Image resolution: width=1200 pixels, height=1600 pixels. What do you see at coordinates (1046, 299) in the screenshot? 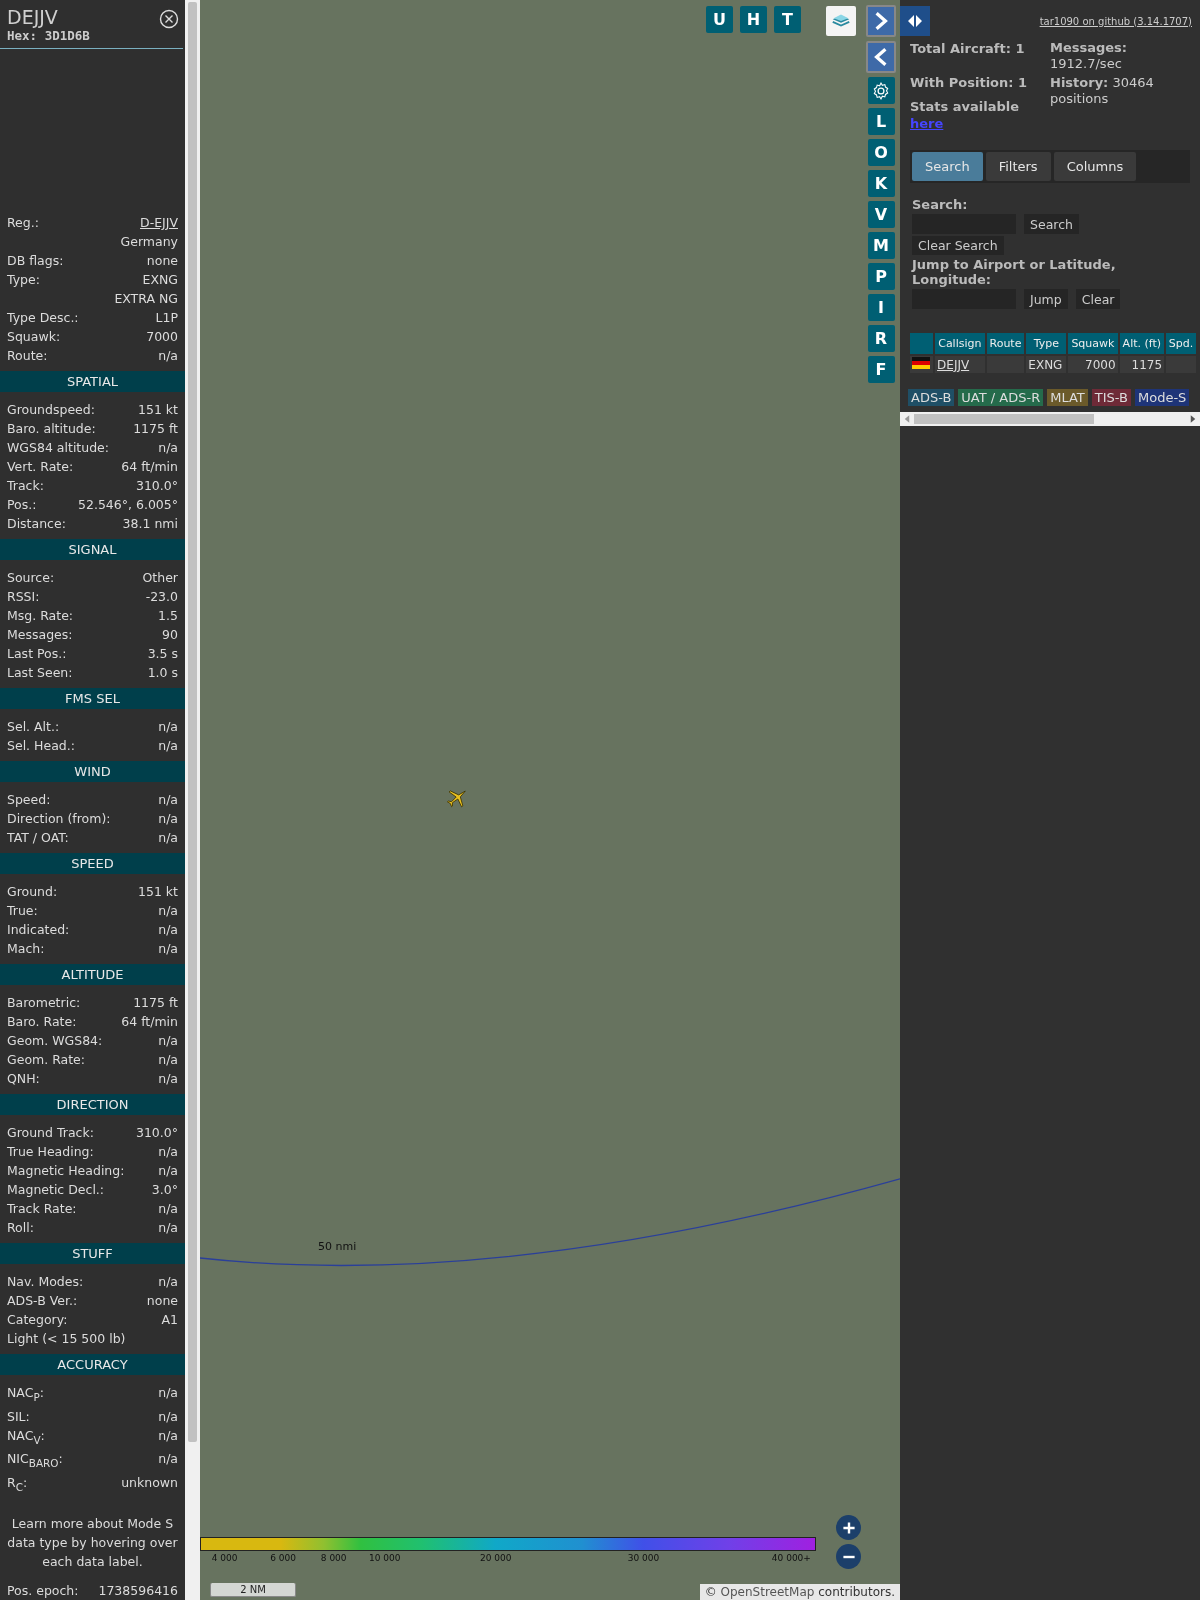
I see `jump-button: Jump` at bounding box center [1046, 299].